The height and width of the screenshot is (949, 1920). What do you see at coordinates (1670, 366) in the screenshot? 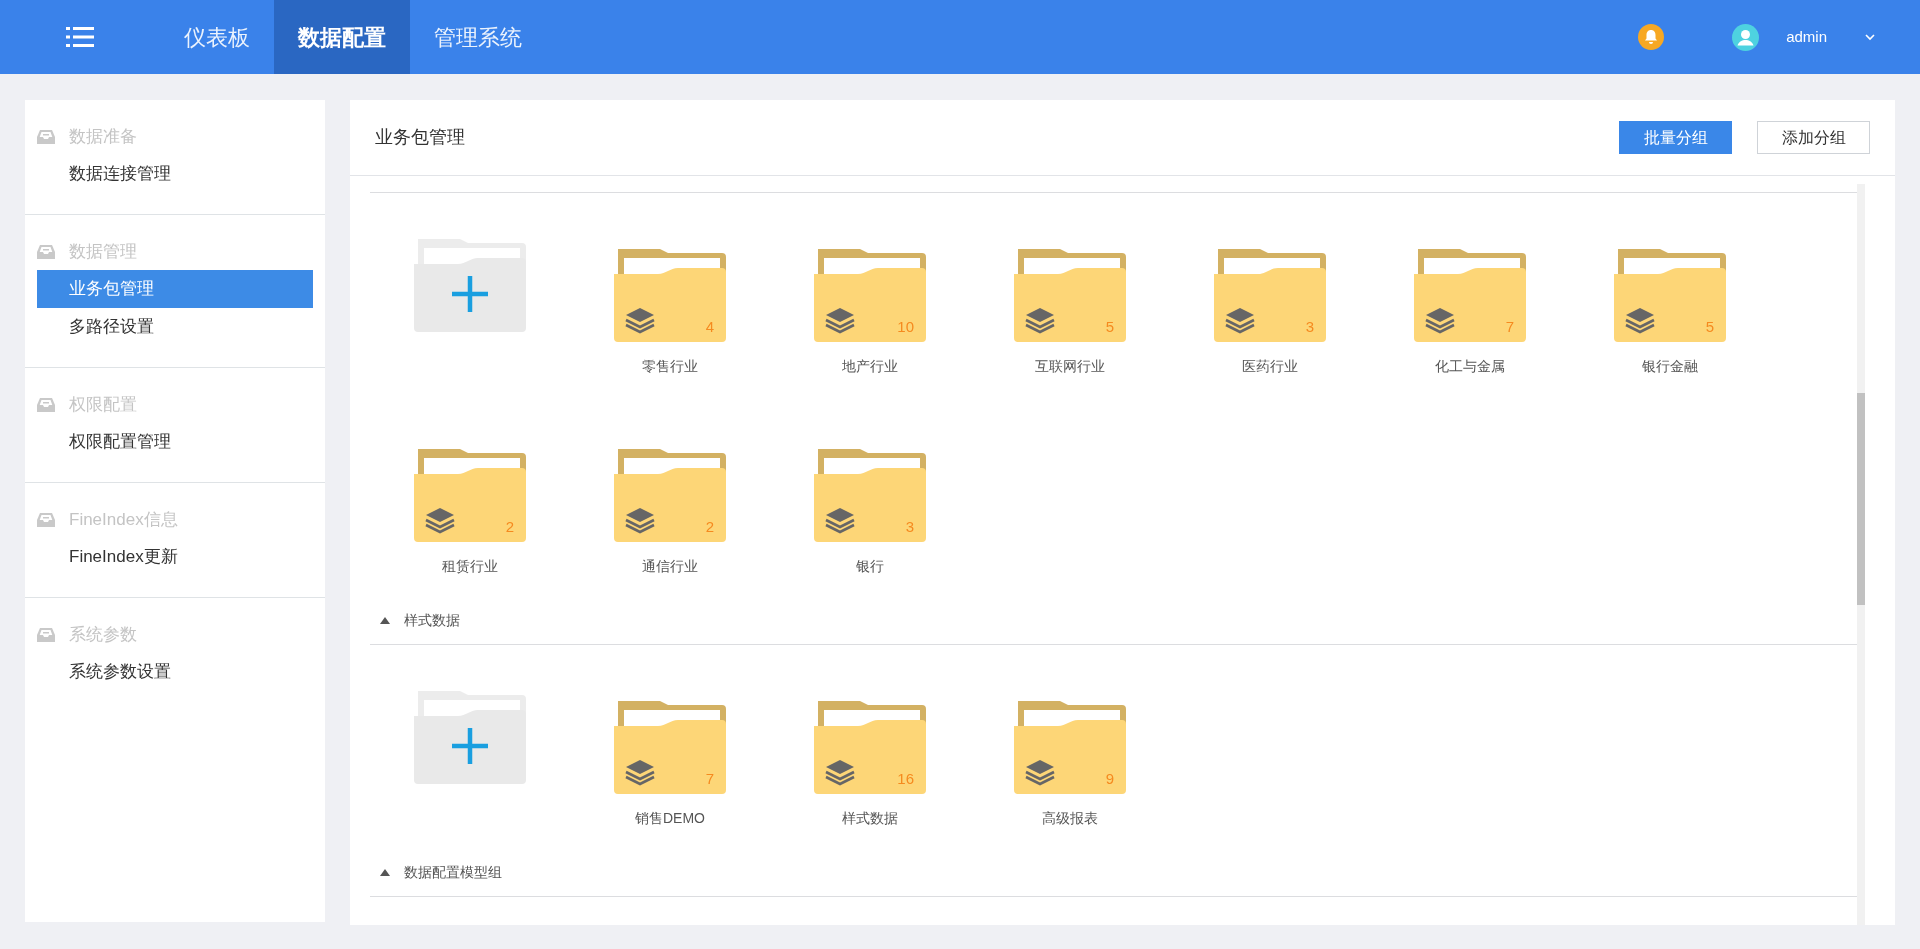
I see `folder-label: 银行金融` at bounding box center [1670, 366].